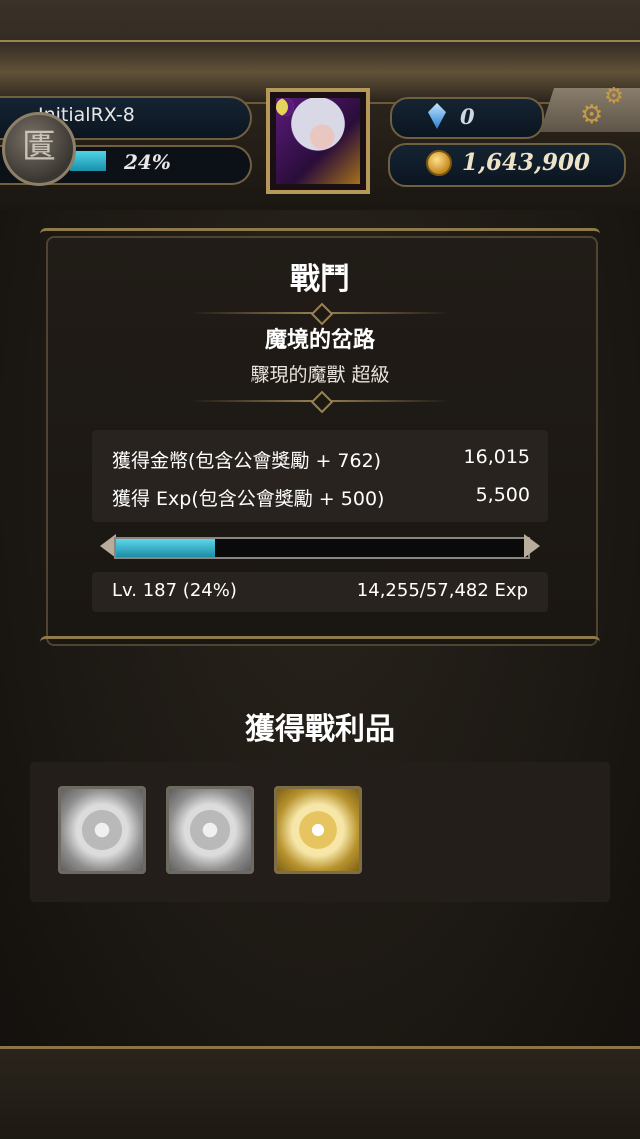  I want to click on level-bar-track, so click(322, 548).